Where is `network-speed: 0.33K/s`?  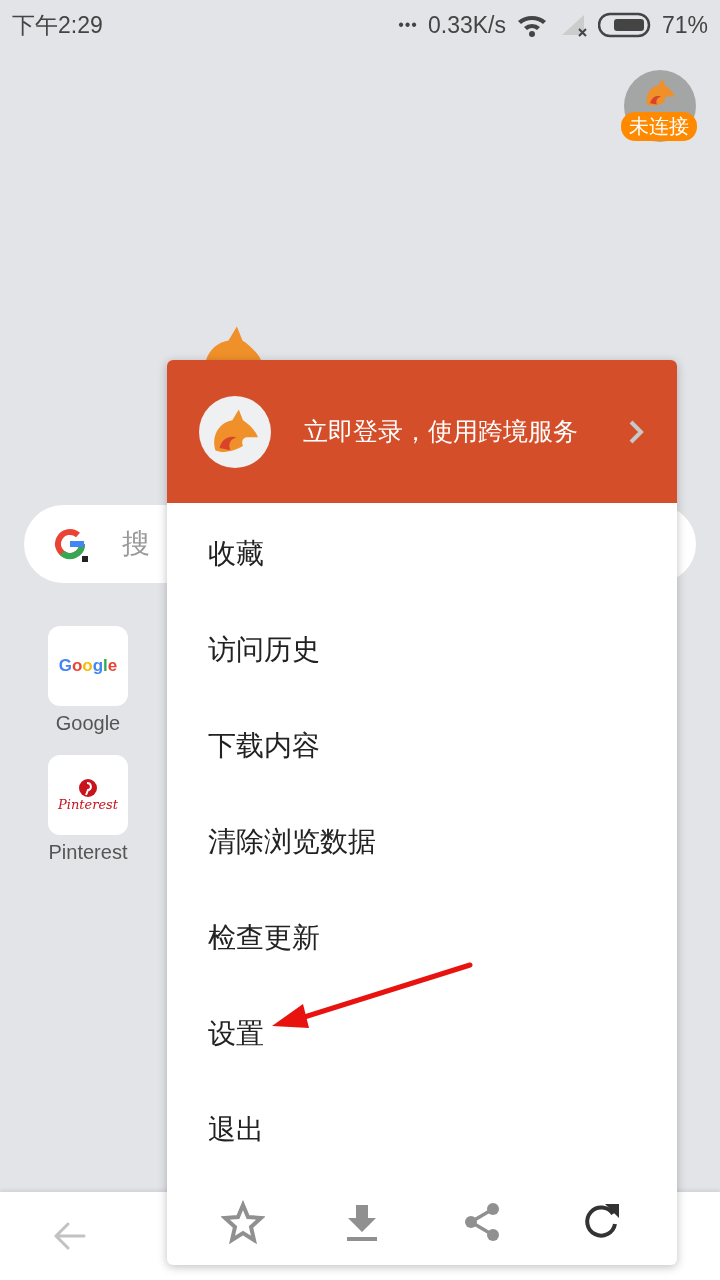 network-speed: 0.33K/s is located at coordinates (466, 25).